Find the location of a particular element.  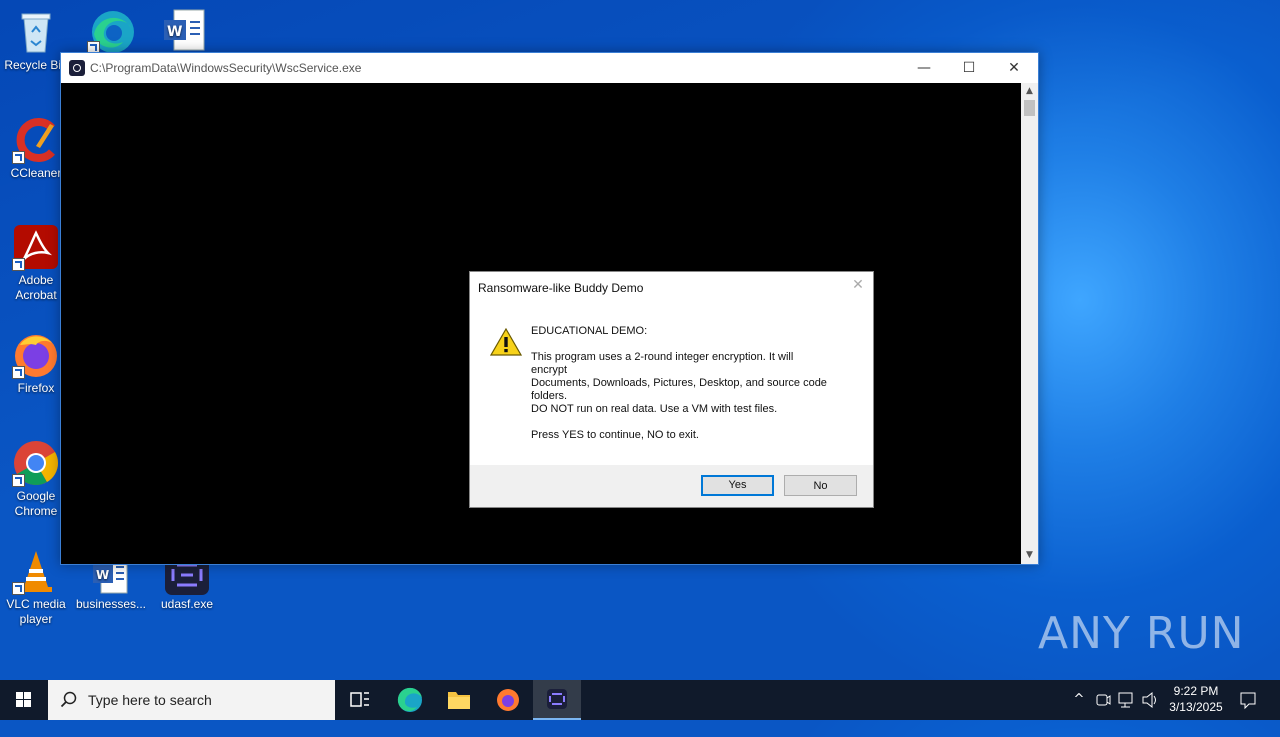

search-icon is located at coordinates (68, 699).